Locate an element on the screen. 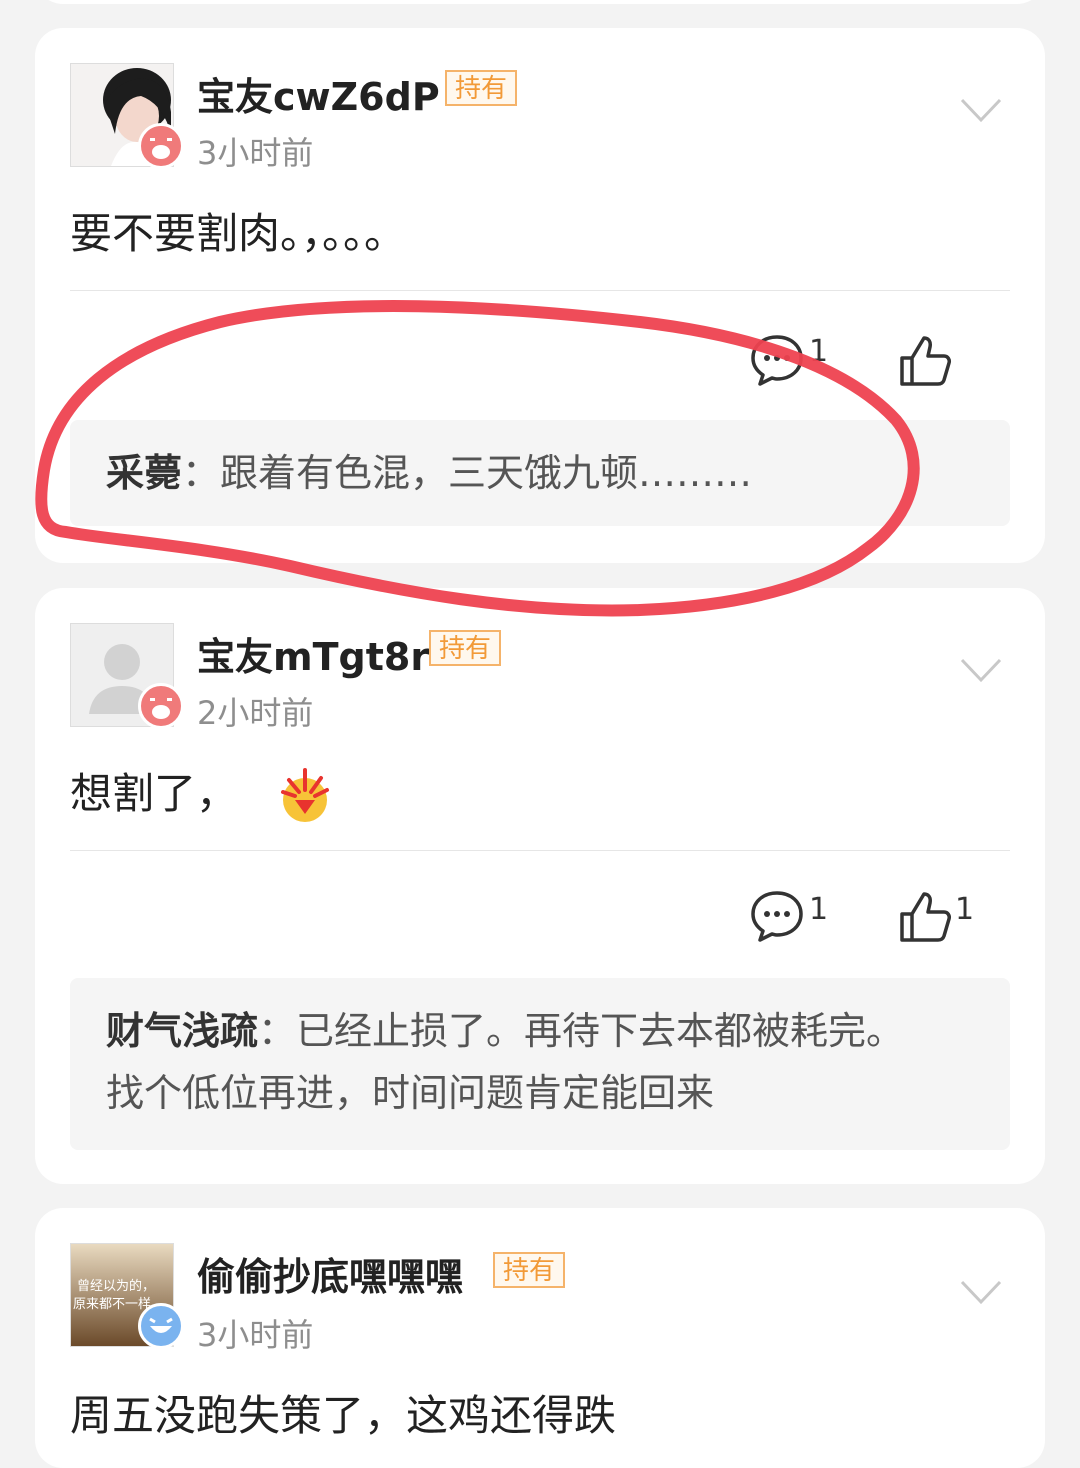 Image resolution: width=1080 pixels, height=1468 pixels. reply-author: 采薨 is located at coordinates (144, 473).